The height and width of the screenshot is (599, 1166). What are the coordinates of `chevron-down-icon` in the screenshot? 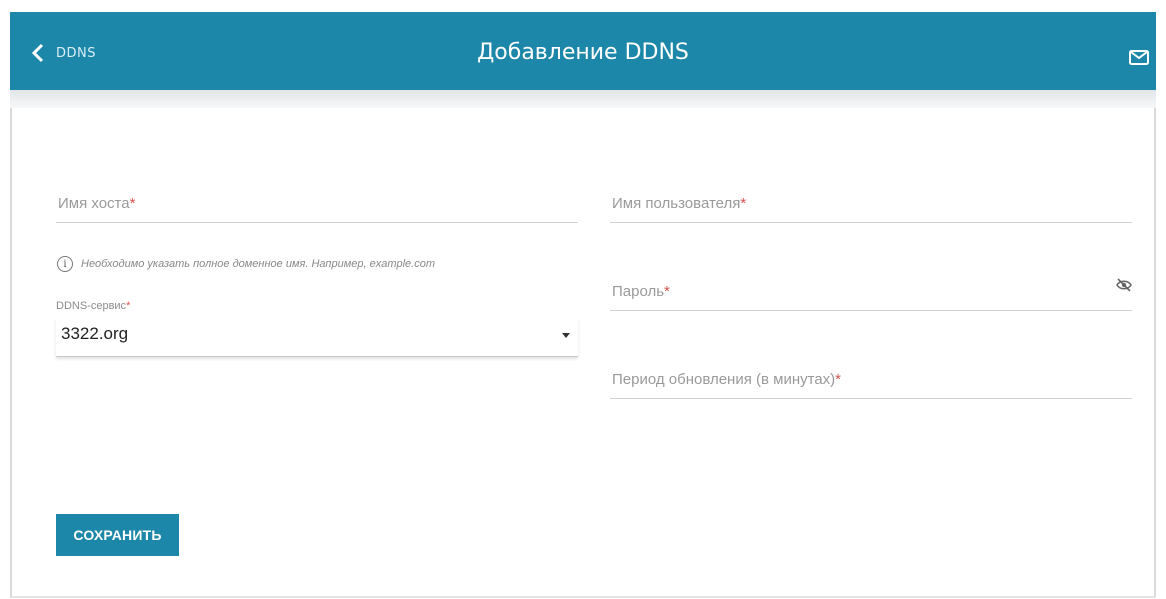 It's located at (566, 335).